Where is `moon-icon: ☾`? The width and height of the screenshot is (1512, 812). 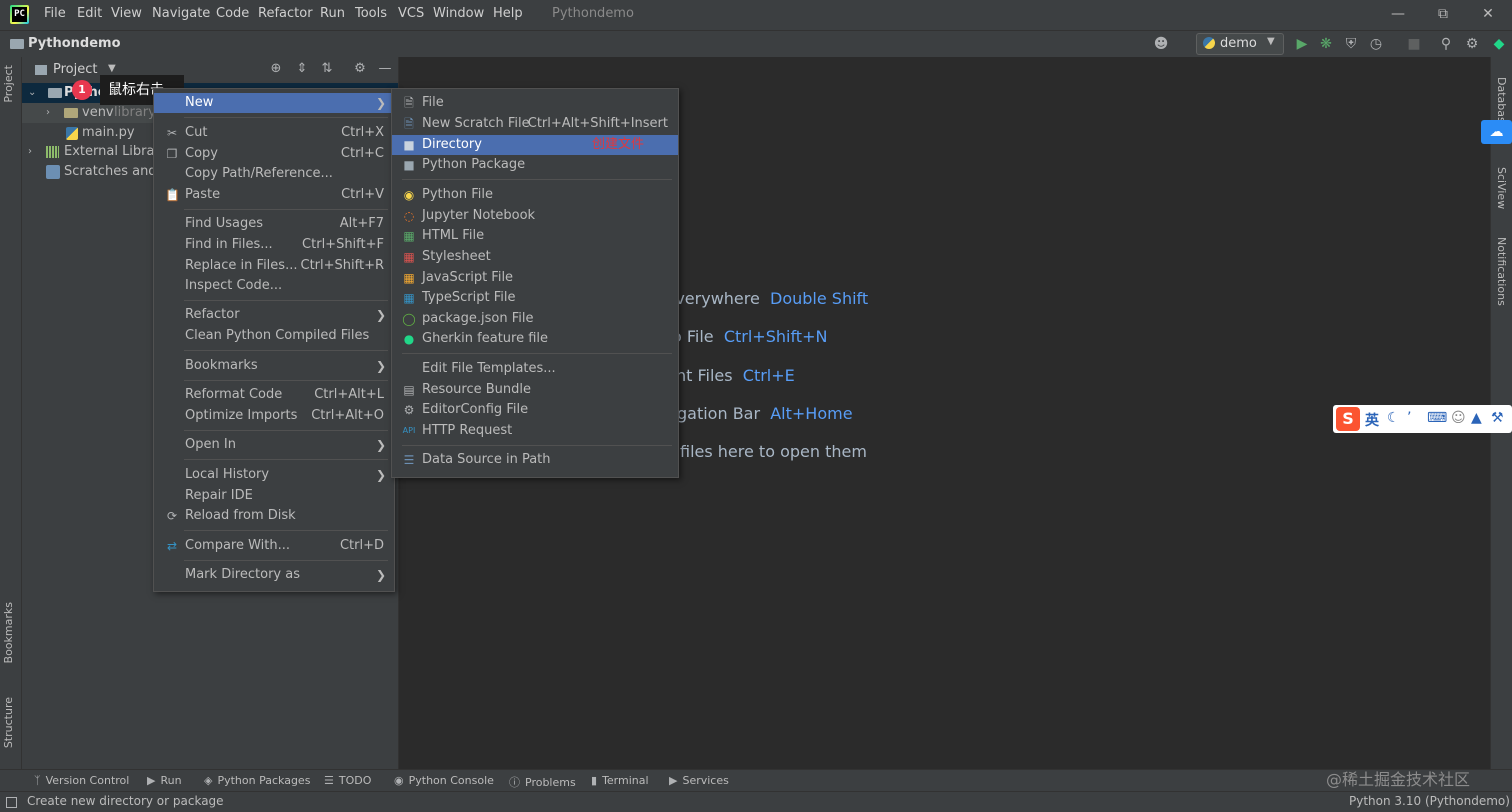 moon-icon: ☾ is located at coordinates (1393, 418).